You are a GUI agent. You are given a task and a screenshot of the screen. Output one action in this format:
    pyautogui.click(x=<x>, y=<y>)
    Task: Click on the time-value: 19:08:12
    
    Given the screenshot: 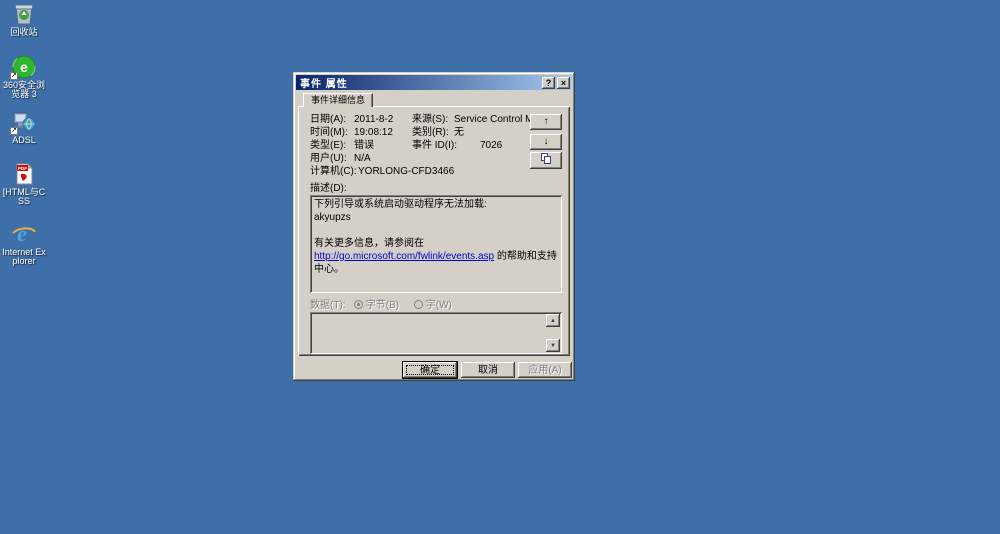 What is the action you would take?
    pyautogui.click(x=373, y=132)
    